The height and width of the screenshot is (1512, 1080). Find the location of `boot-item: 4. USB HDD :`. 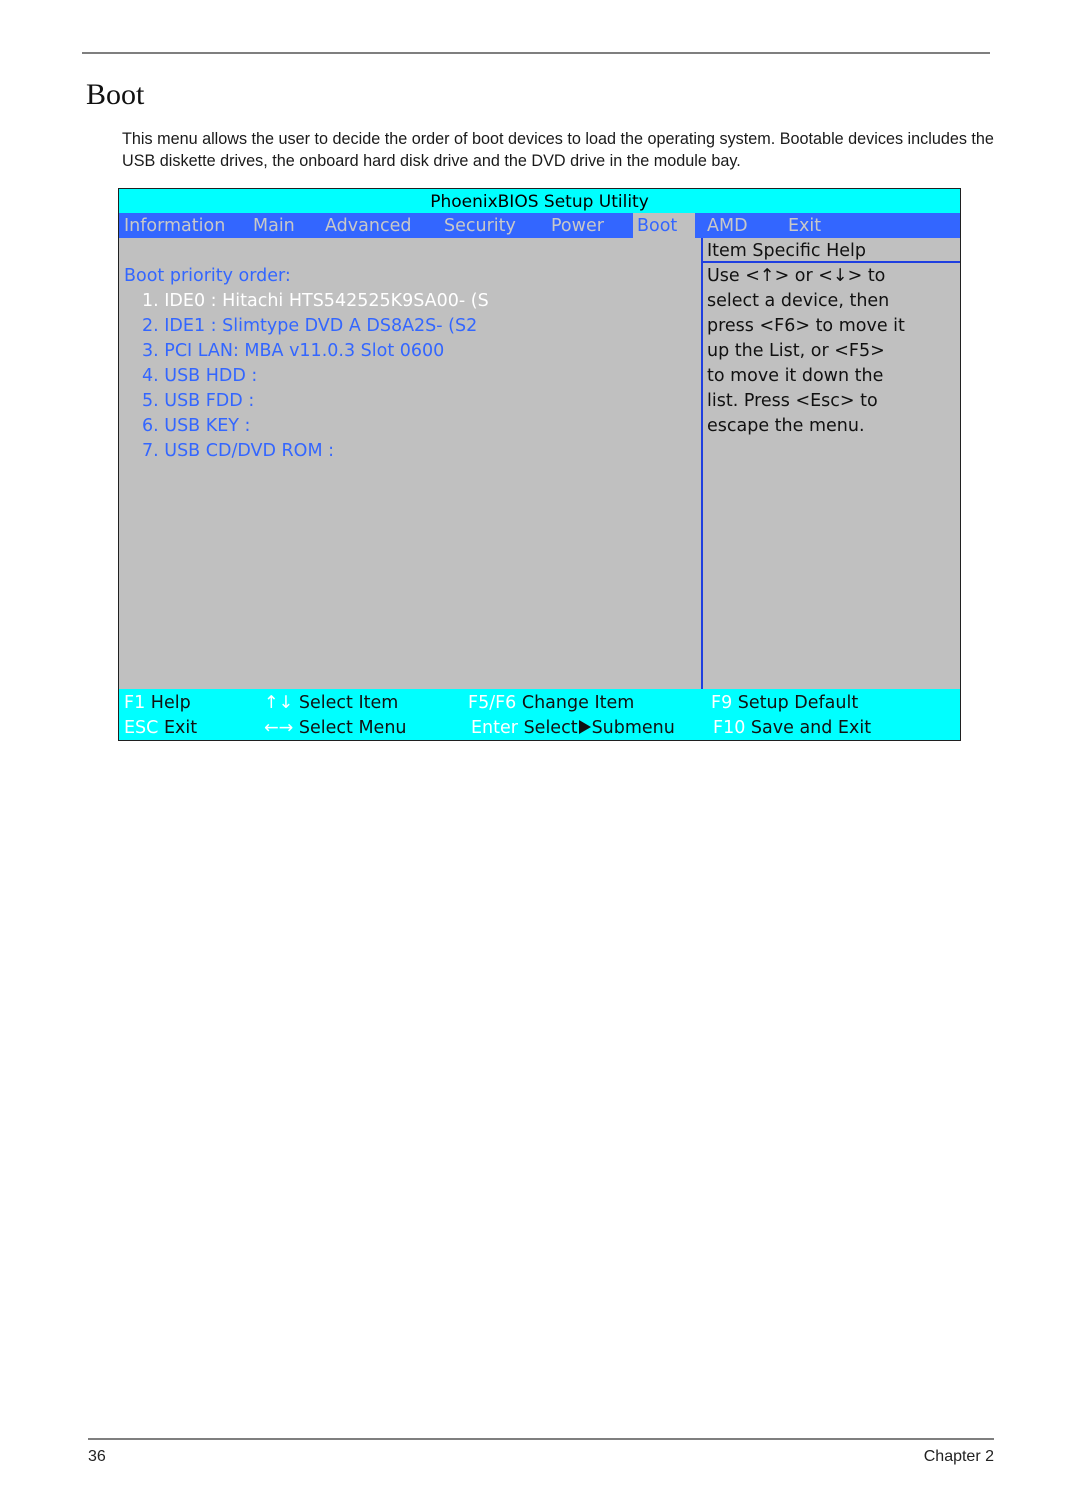

boot-item: 4. USB HDD : is located at coordinates (315, 376).